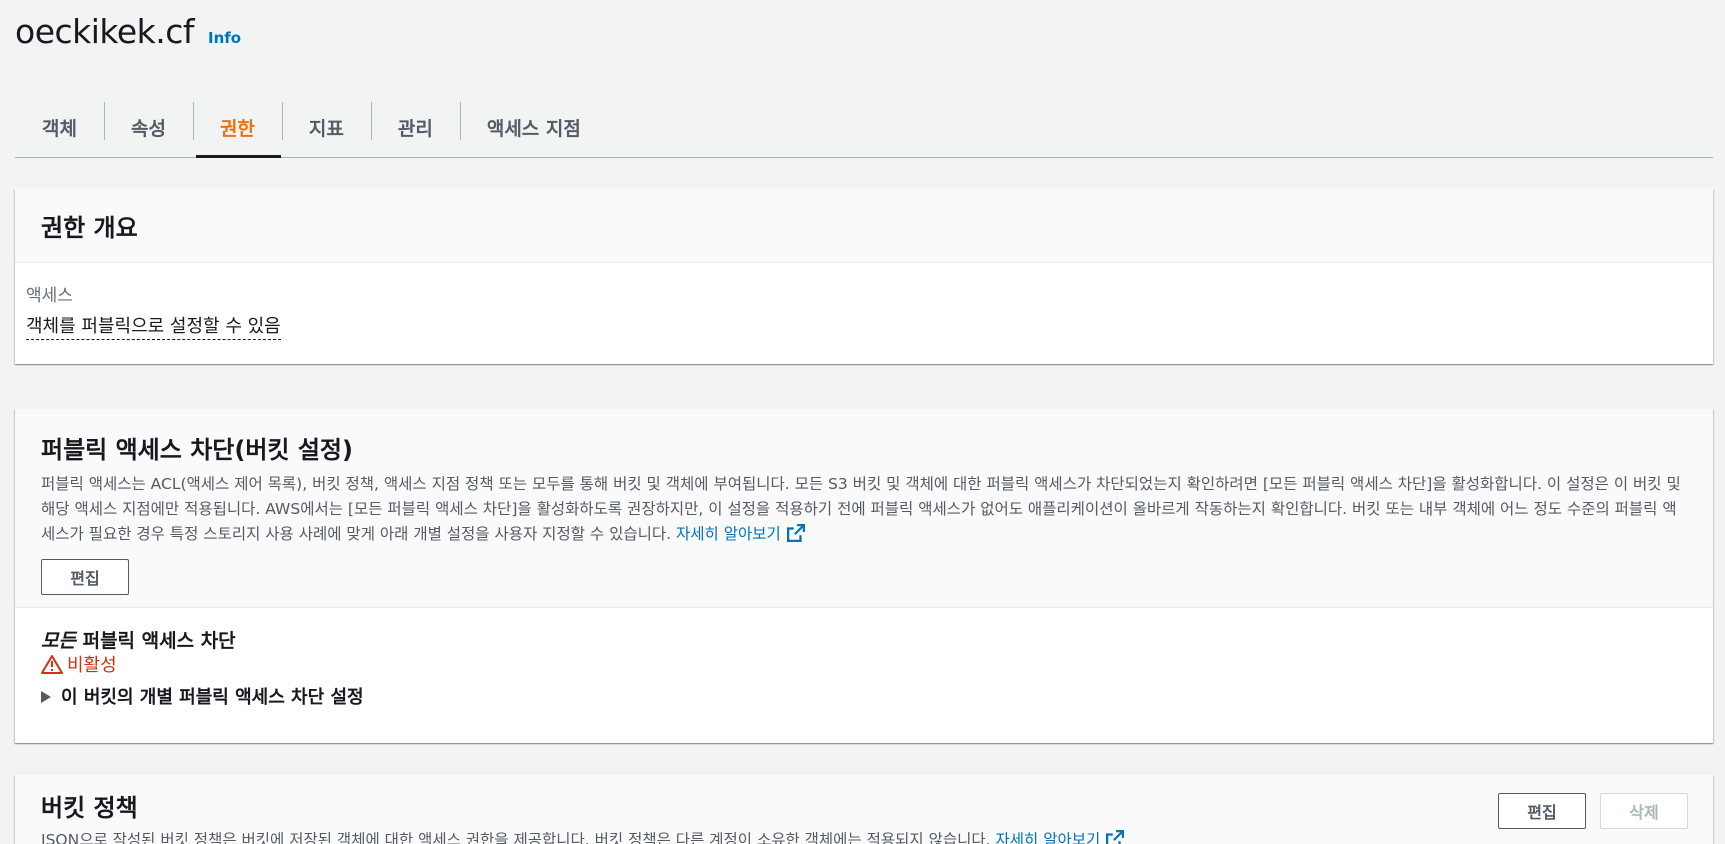 This screenshot has height=844, width=1725. Describe the element at coordinates (89, 228) in the screenshot. I see `card-title: 권한 개요` at that location.